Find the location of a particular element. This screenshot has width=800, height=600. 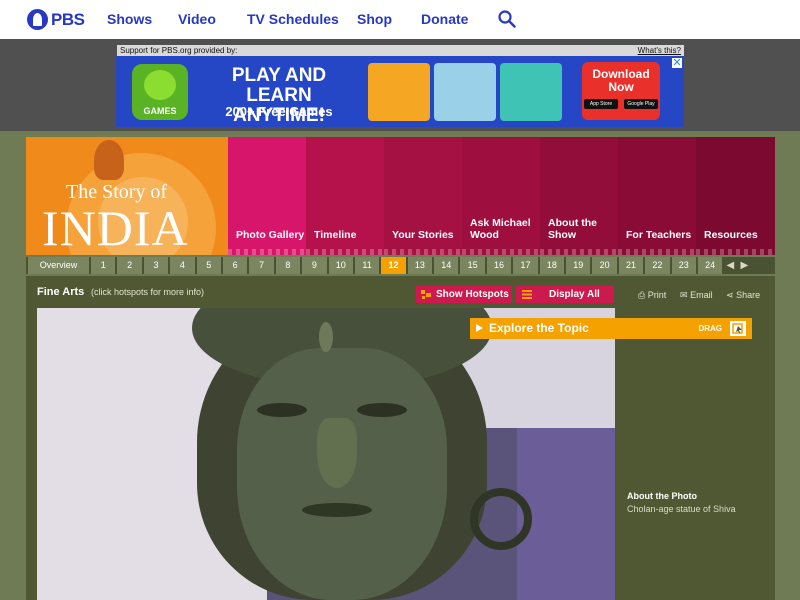

gallery-number-8: 8 is located at coordinates (288, 265).